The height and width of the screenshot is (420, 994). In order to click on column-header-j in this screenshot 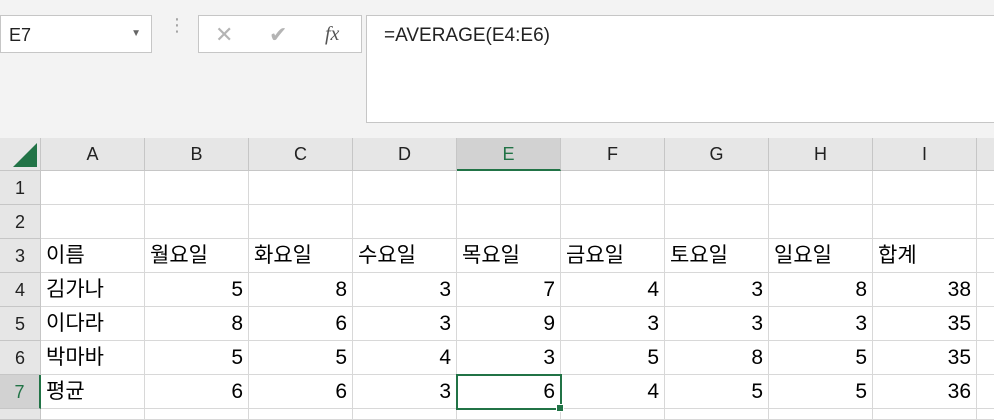, I will do `click(985, 154)`.